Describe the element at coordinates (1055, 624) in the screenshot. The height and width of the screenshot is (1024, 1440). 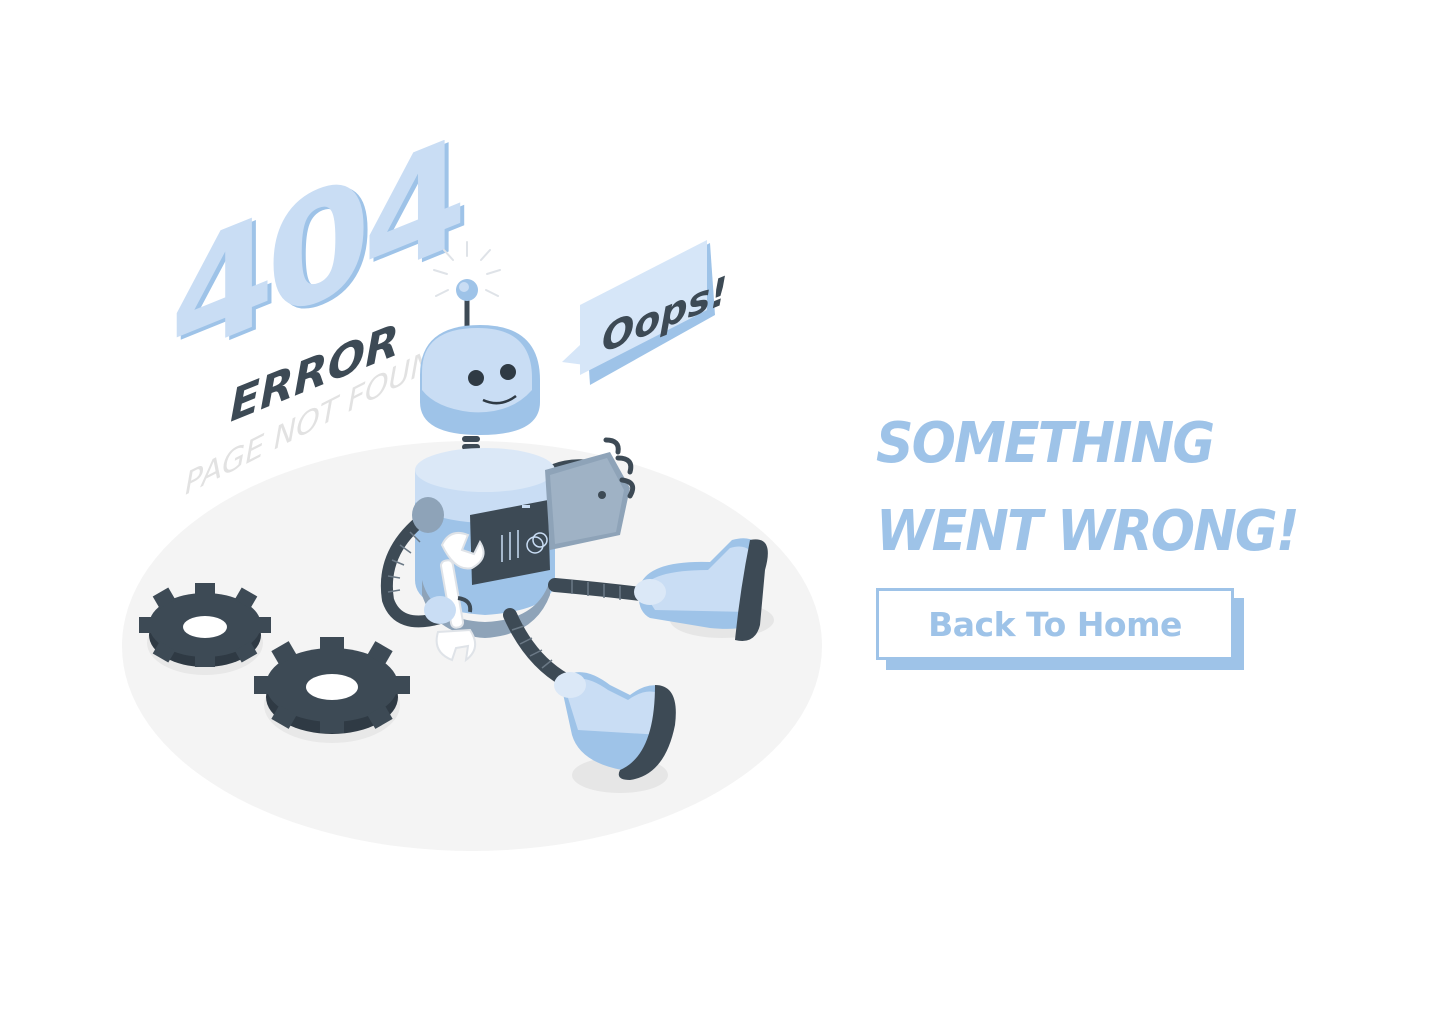
I see `back-to-home-button: Back To Home` at that location.